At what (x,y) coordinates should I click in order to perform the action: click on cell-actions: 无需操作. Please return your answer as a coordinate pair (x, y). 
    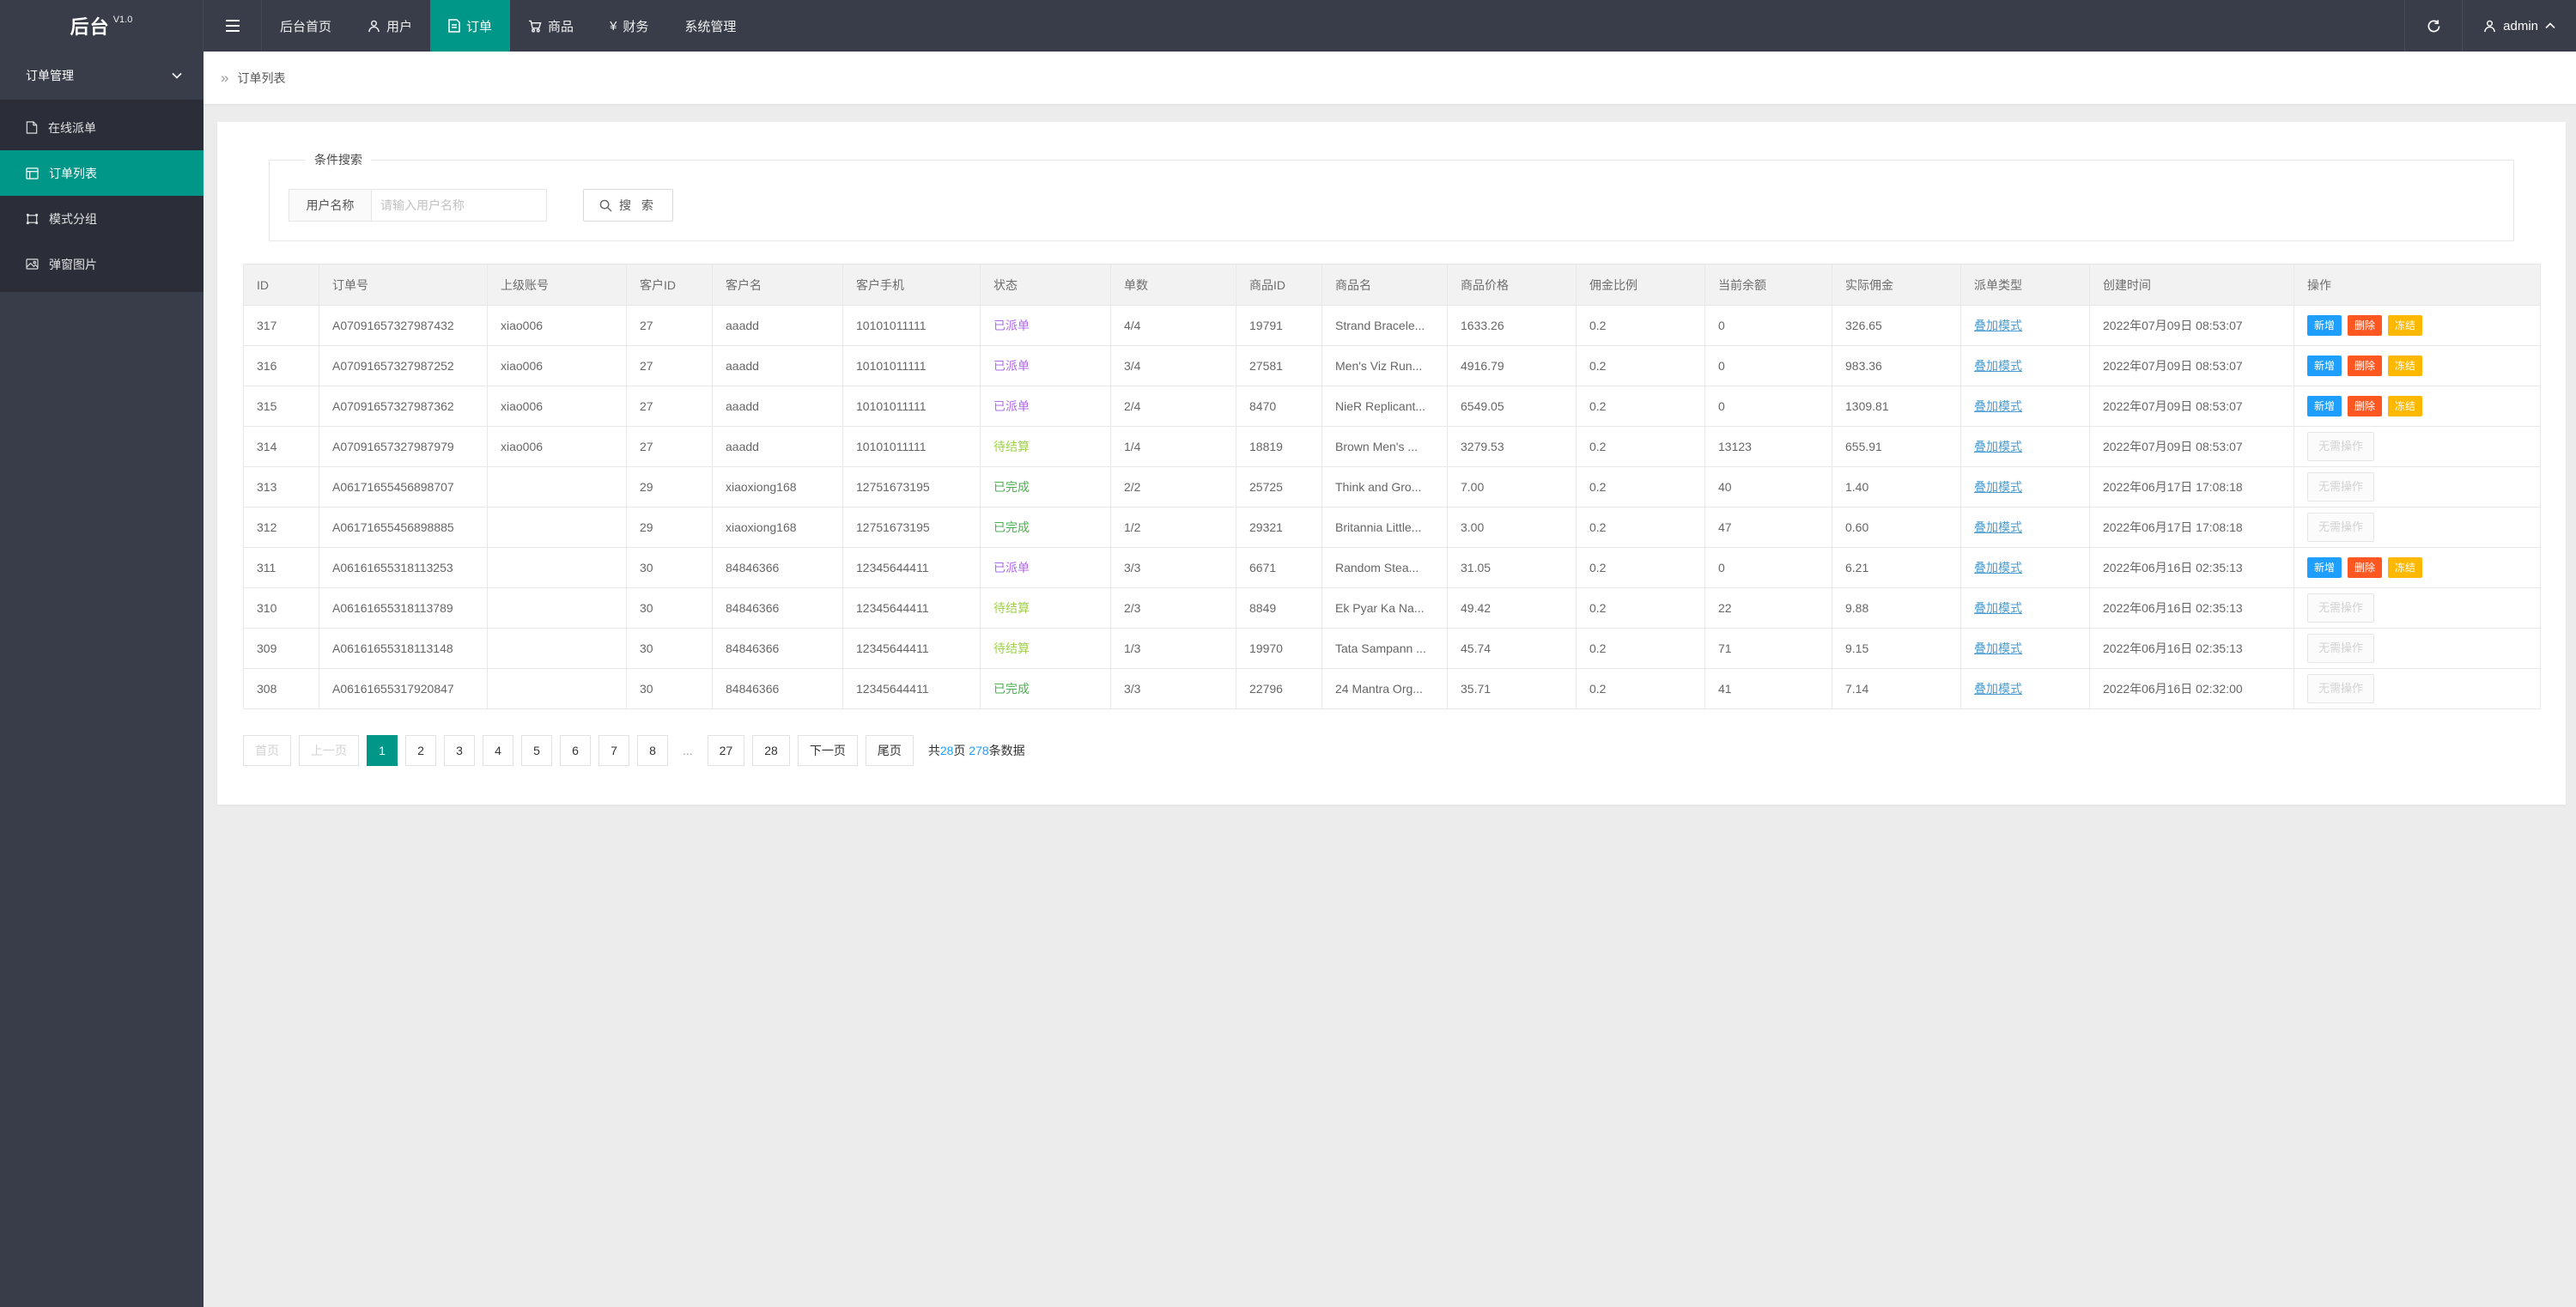
    Looking at the image, I should click on (2417, 446).